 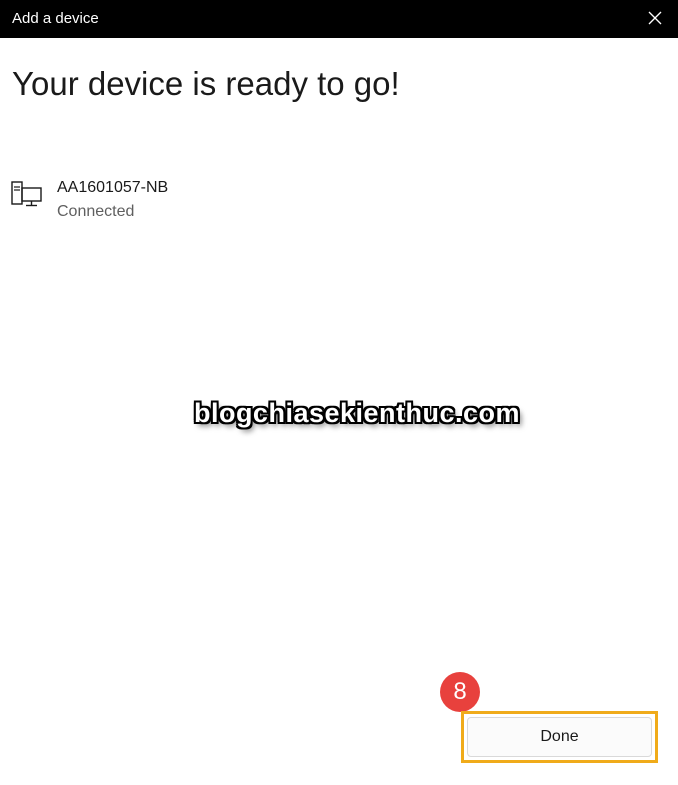 What do you see at coordinates (96, 211) in the screenshot?
I see `device-status: Connected` at bounding box center [96, 211].